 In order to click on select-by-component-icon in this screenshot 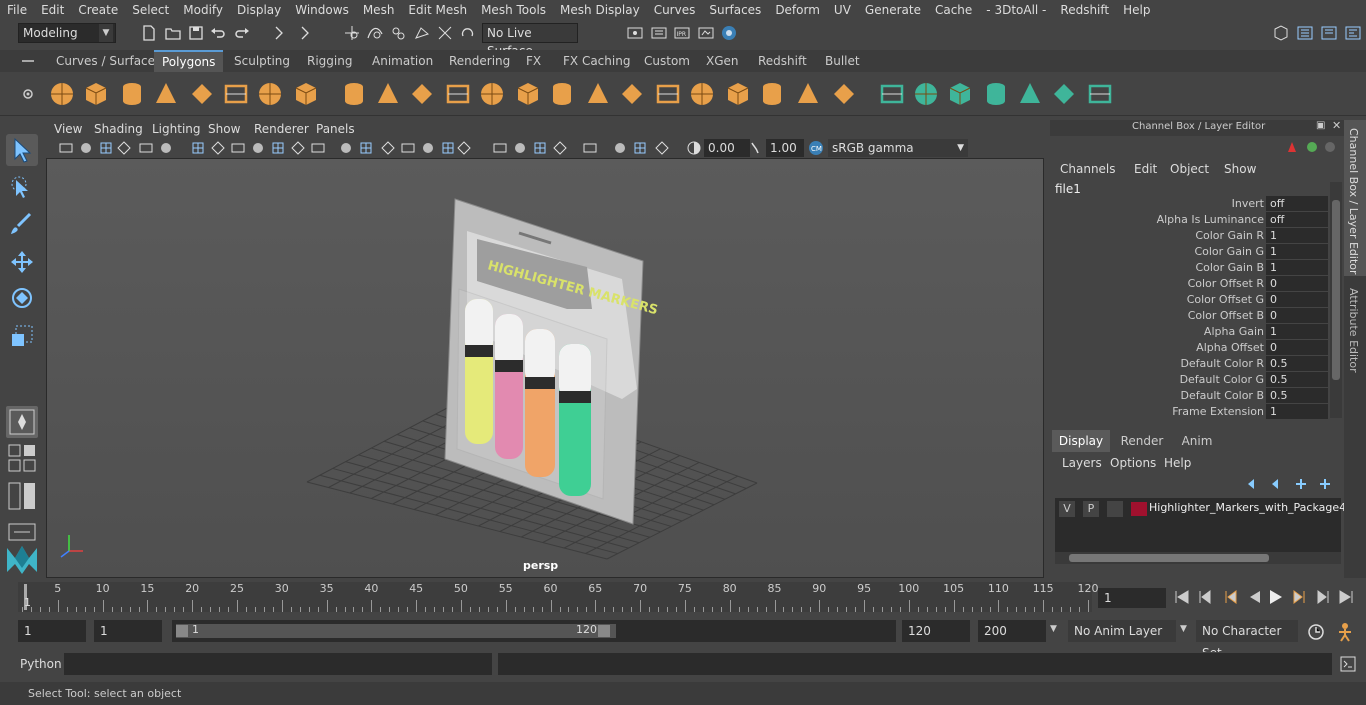, I will do `click(305, 33)`.